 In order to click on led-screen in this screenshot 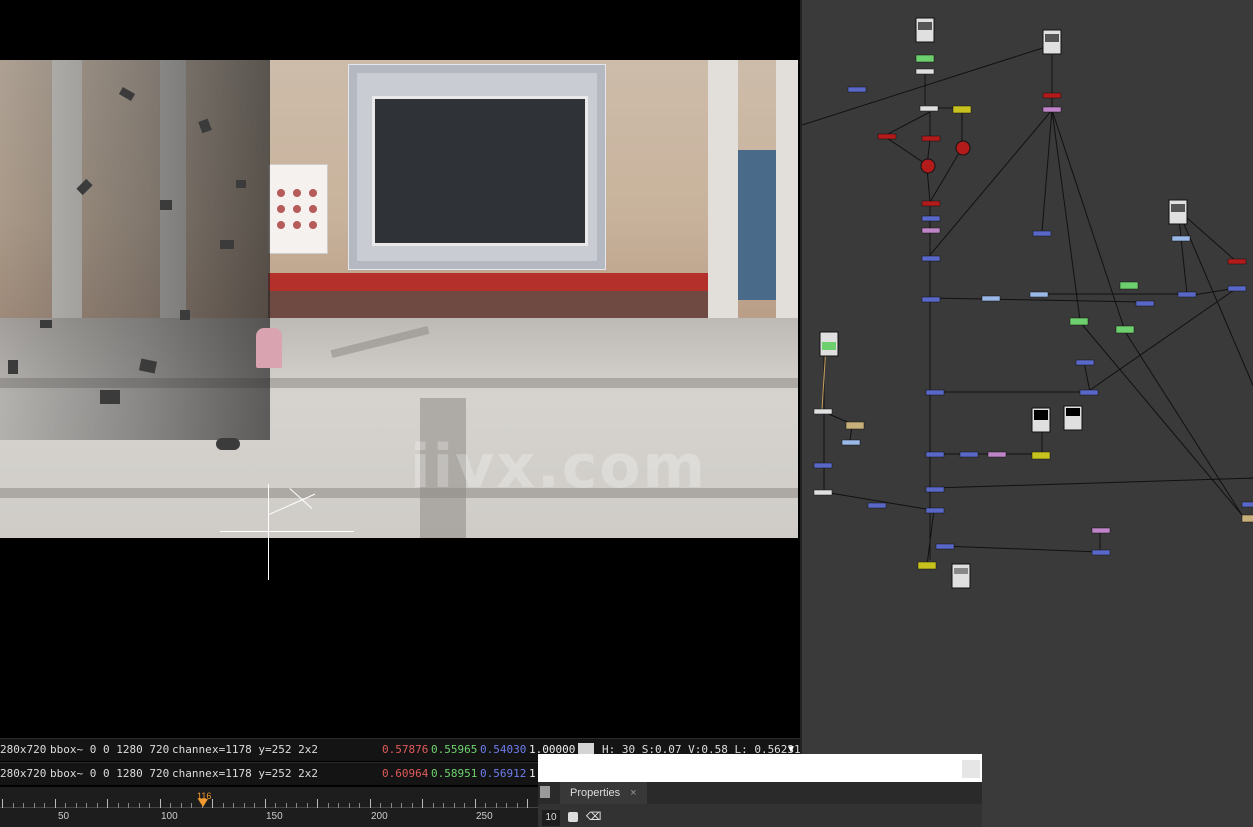, I will do `click(480, 171)`.